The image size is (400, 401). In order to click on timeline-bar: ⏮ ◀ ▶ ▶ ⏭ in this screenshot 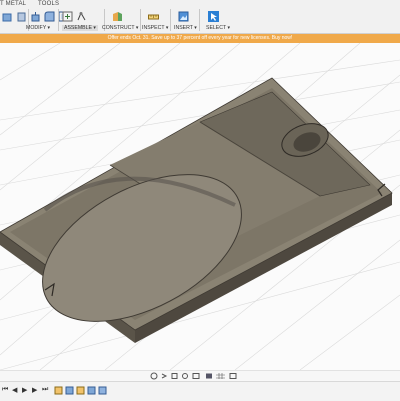, I will do `click(200, 391)`.